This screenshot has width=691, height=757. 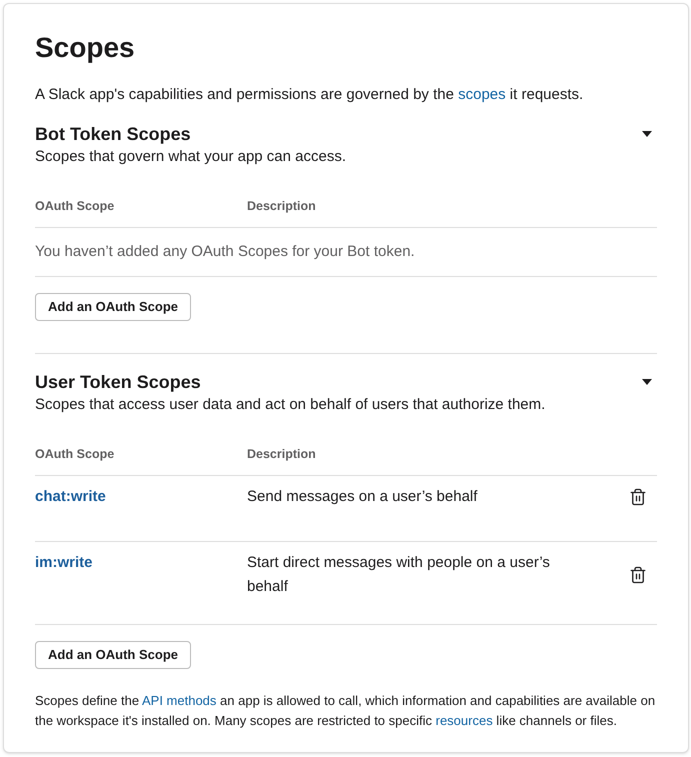 What do you see at coordinates (70, 496) in the screenshot?
I see `scope-name: chat:write` at bounding box center [70, 496].